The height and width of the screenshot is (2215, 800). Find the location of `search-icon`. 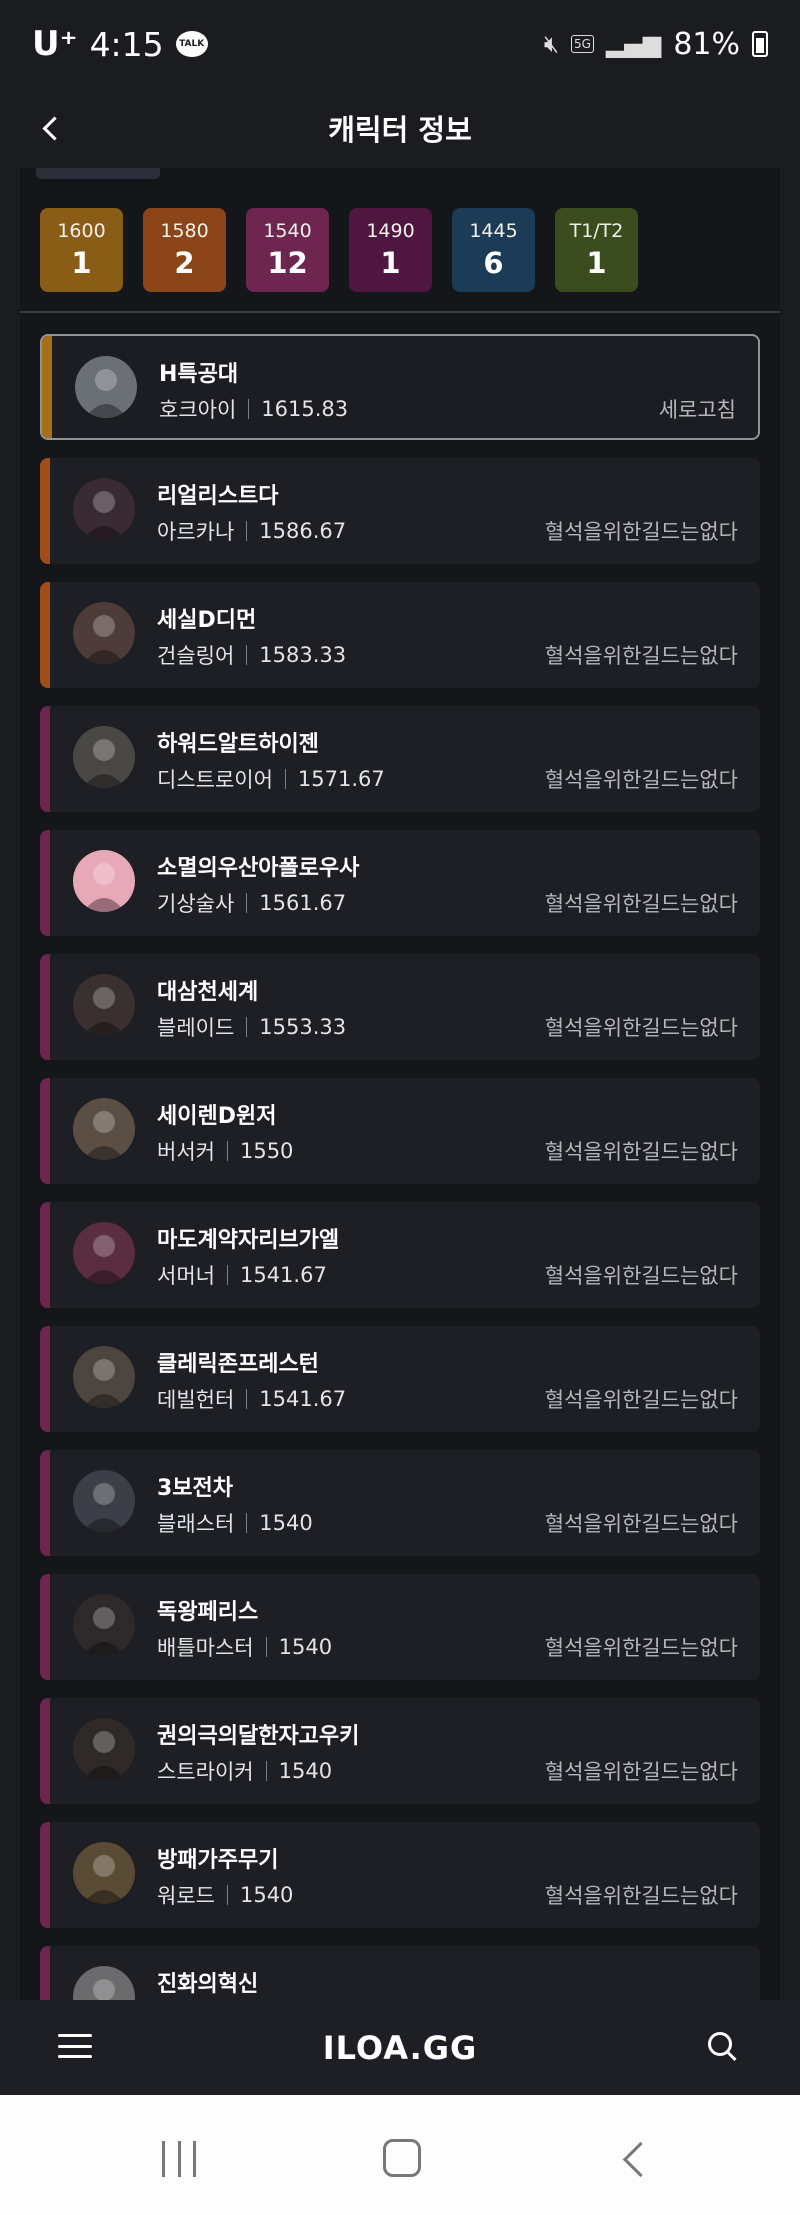

search-icon is located at coordinates (723, 2047).